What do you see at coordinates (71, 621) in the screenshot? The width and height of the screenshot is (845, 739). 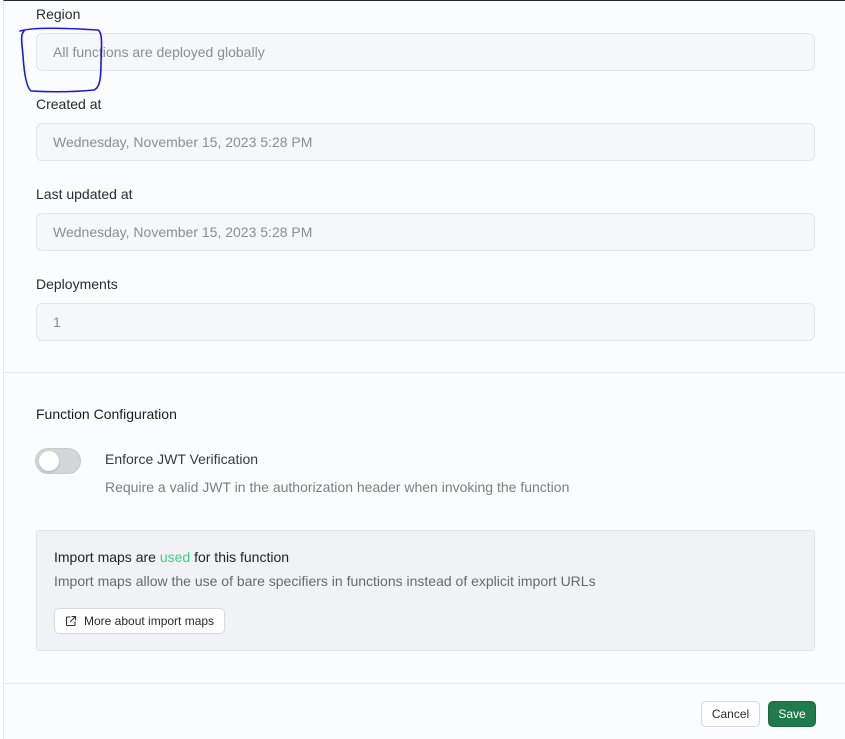 I see `external-link-icon` at bounding box center [71, 621].